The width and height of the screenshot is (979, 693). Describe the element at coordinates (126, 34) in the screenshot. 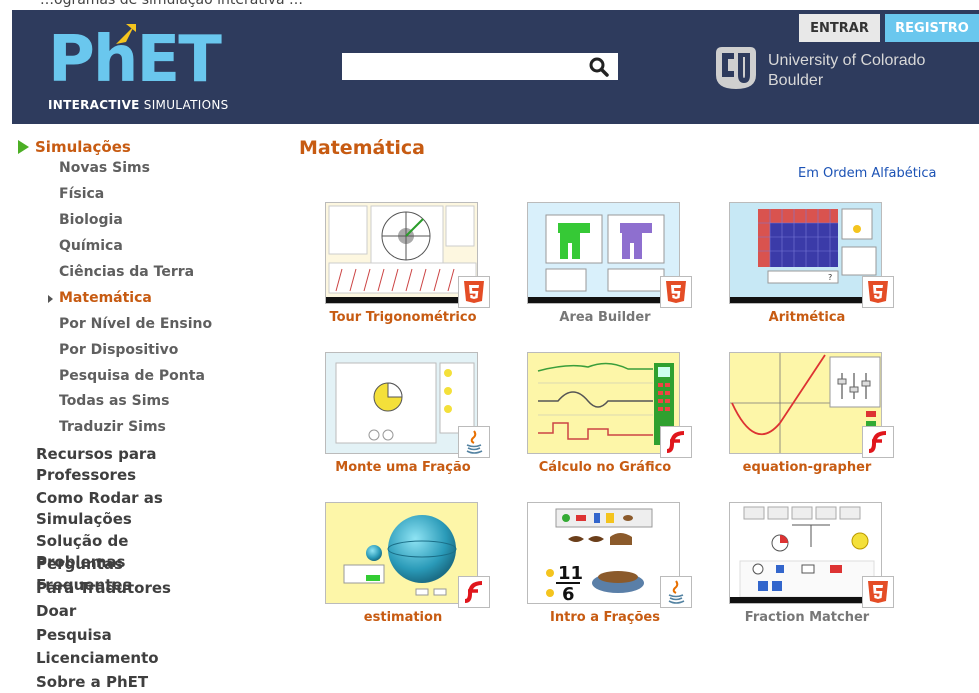

I see `lightbulb-icon` at that location.